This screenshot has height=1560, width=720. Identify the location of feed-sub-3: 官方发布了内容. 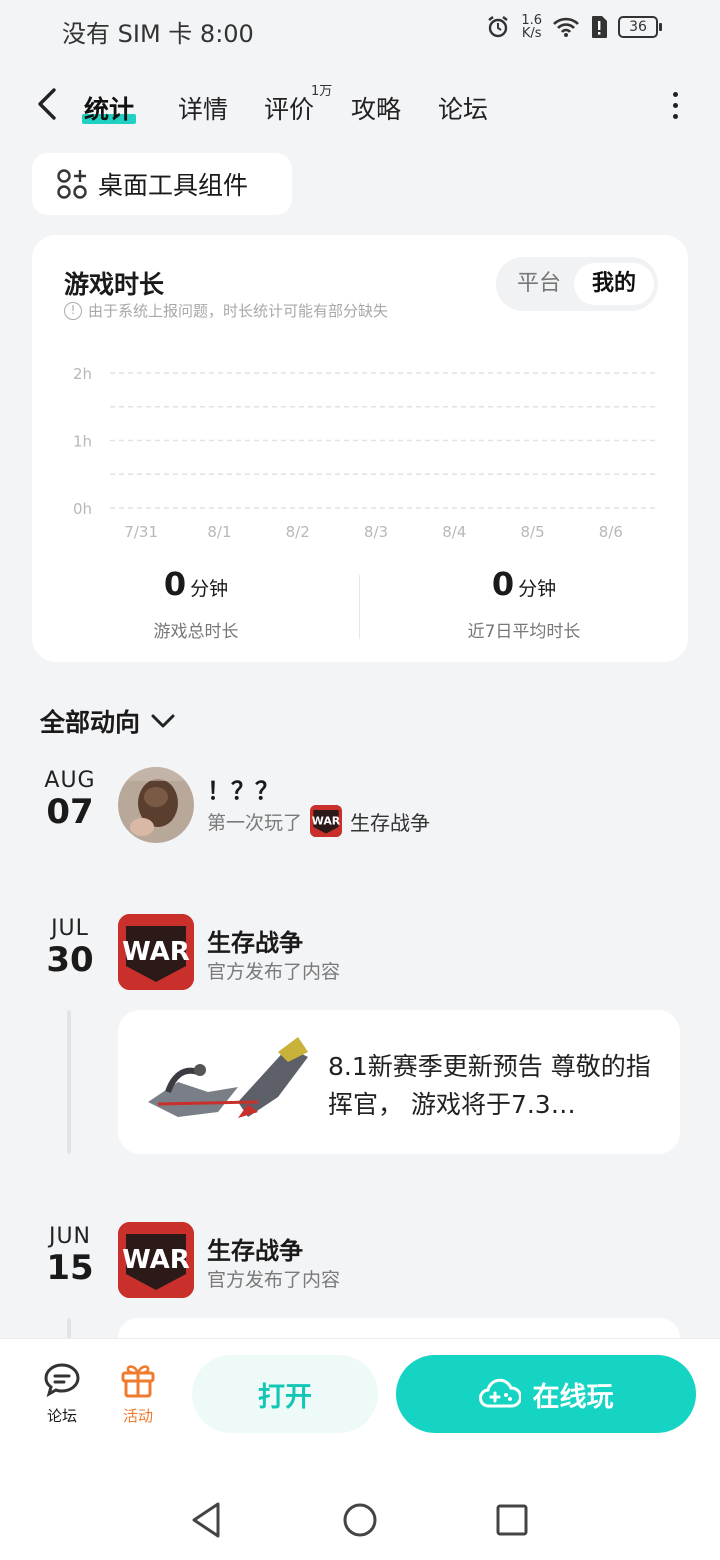
(273, 1278).